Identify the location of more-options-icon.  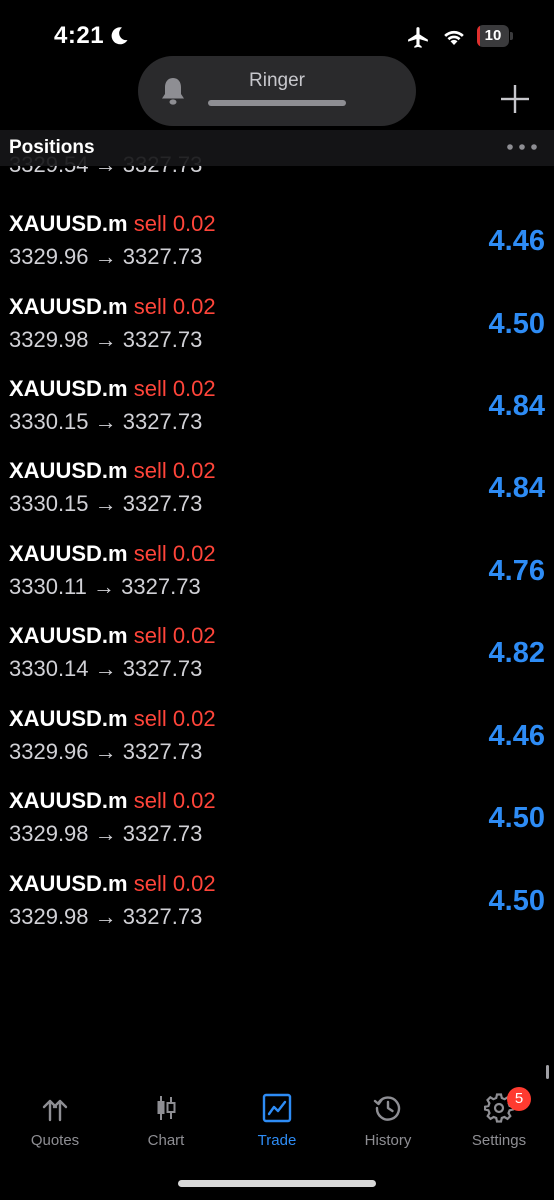
(522, 147).